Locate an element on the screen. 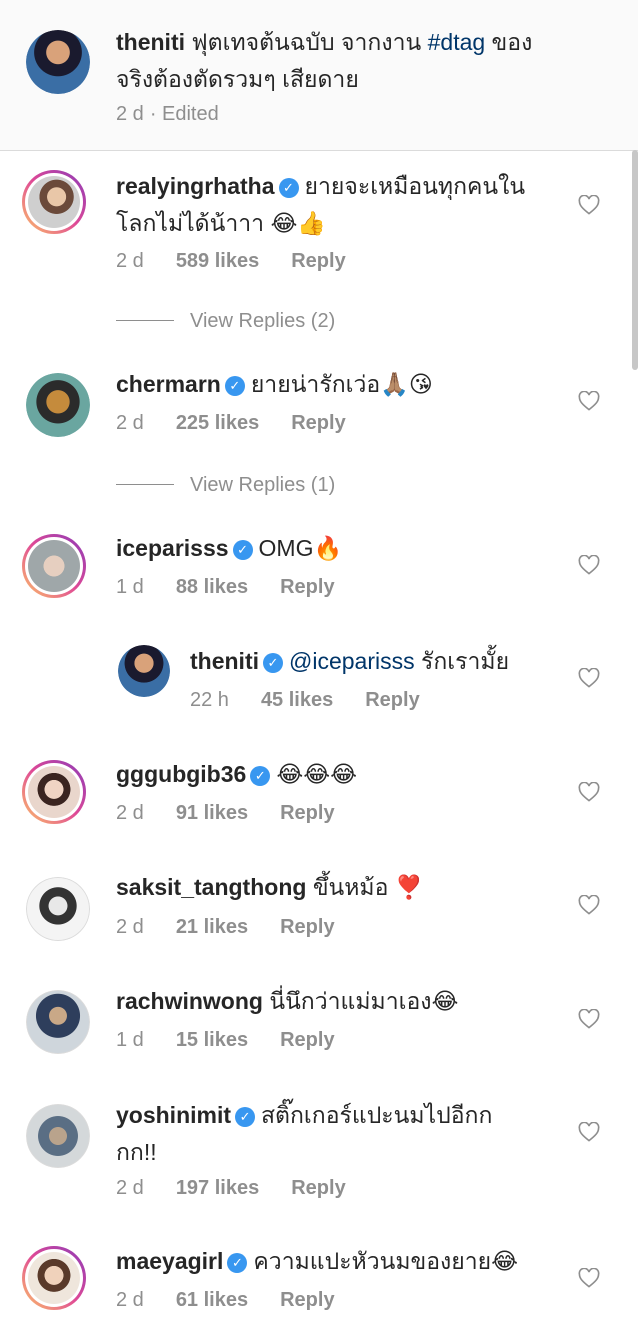  likes-count: 15 likes is located at coordinates (212, 1040).